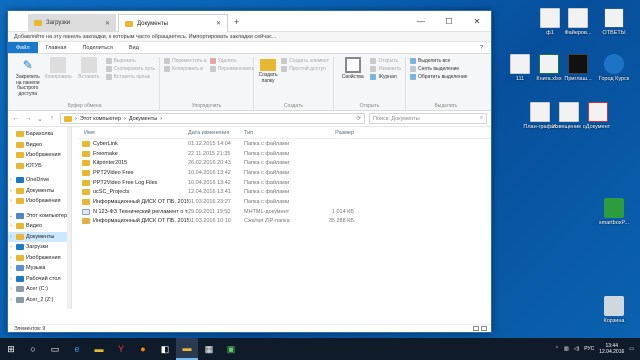  What do you see at coordinates (428, 118) in the screenshot?
I see `search-input: Поиск: Документы ⌕` at bounding box center [428, 118].